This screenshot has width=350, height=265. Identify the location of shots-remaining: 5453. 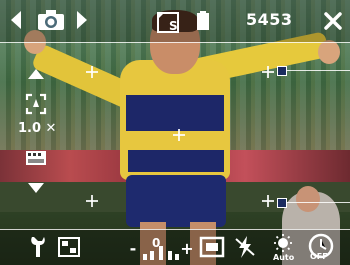
(269, 19).